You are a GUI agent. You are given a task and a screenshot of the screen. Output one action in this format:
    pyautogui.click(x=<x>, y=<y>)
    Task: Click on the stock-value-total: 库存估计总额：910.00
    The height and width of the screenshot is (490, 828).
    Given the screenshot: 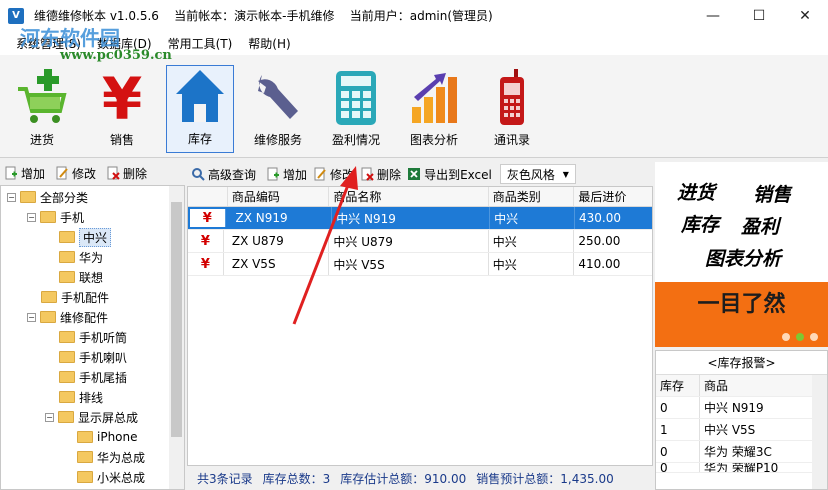 What is the action you would take?
    pyautogui.click(x=403, y=478)
    